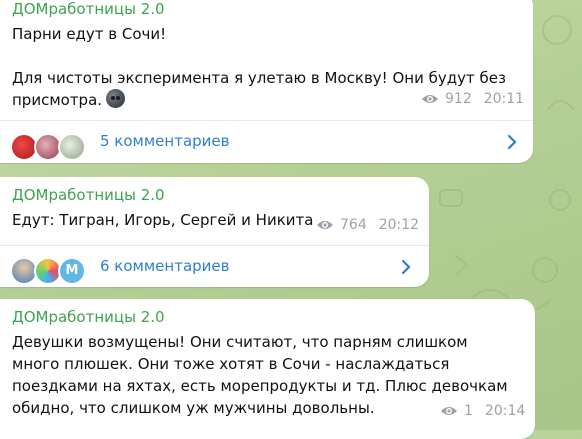 This screenshot has width=582, height=439. Describe the element at coordinates (163, 220) in the screenshot. I see `post-text: Едут: Тигран, Игорь, Сергей и Никита` at that location.